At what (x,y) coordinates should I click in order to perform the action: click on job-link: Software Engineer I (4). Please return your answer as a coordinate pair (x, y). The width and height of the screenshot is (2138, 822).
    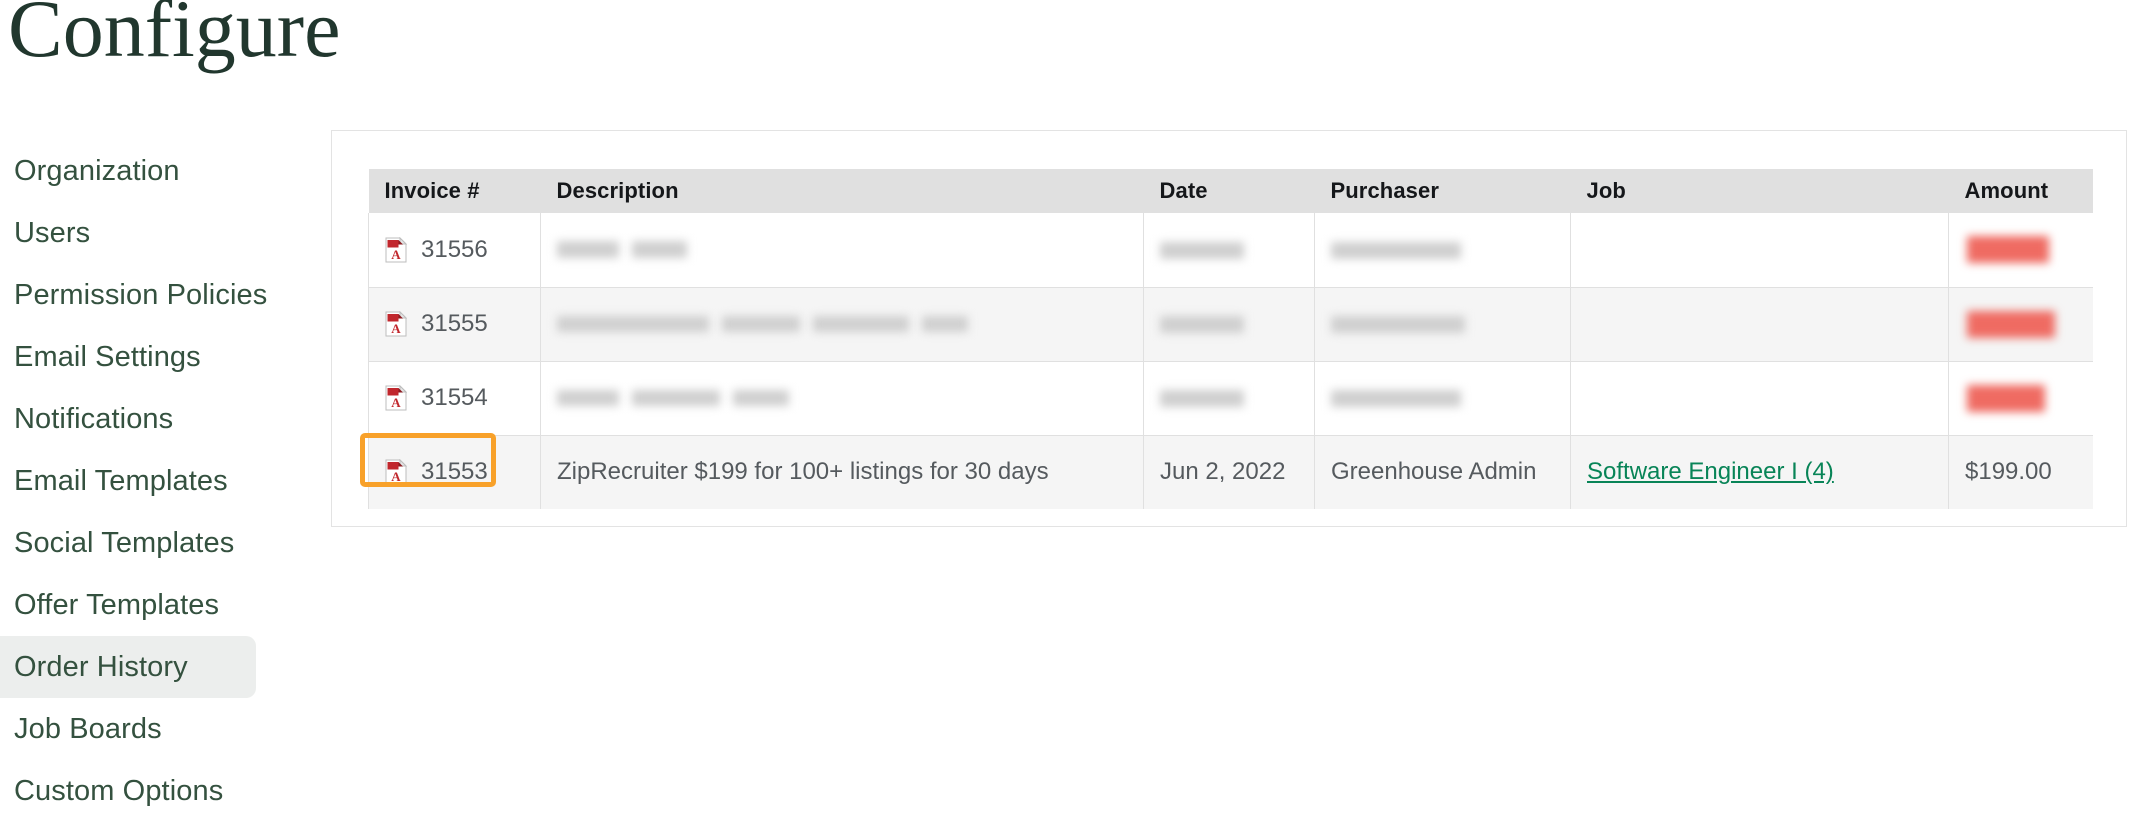
    Looking at the image, I should click on (1710, 471).